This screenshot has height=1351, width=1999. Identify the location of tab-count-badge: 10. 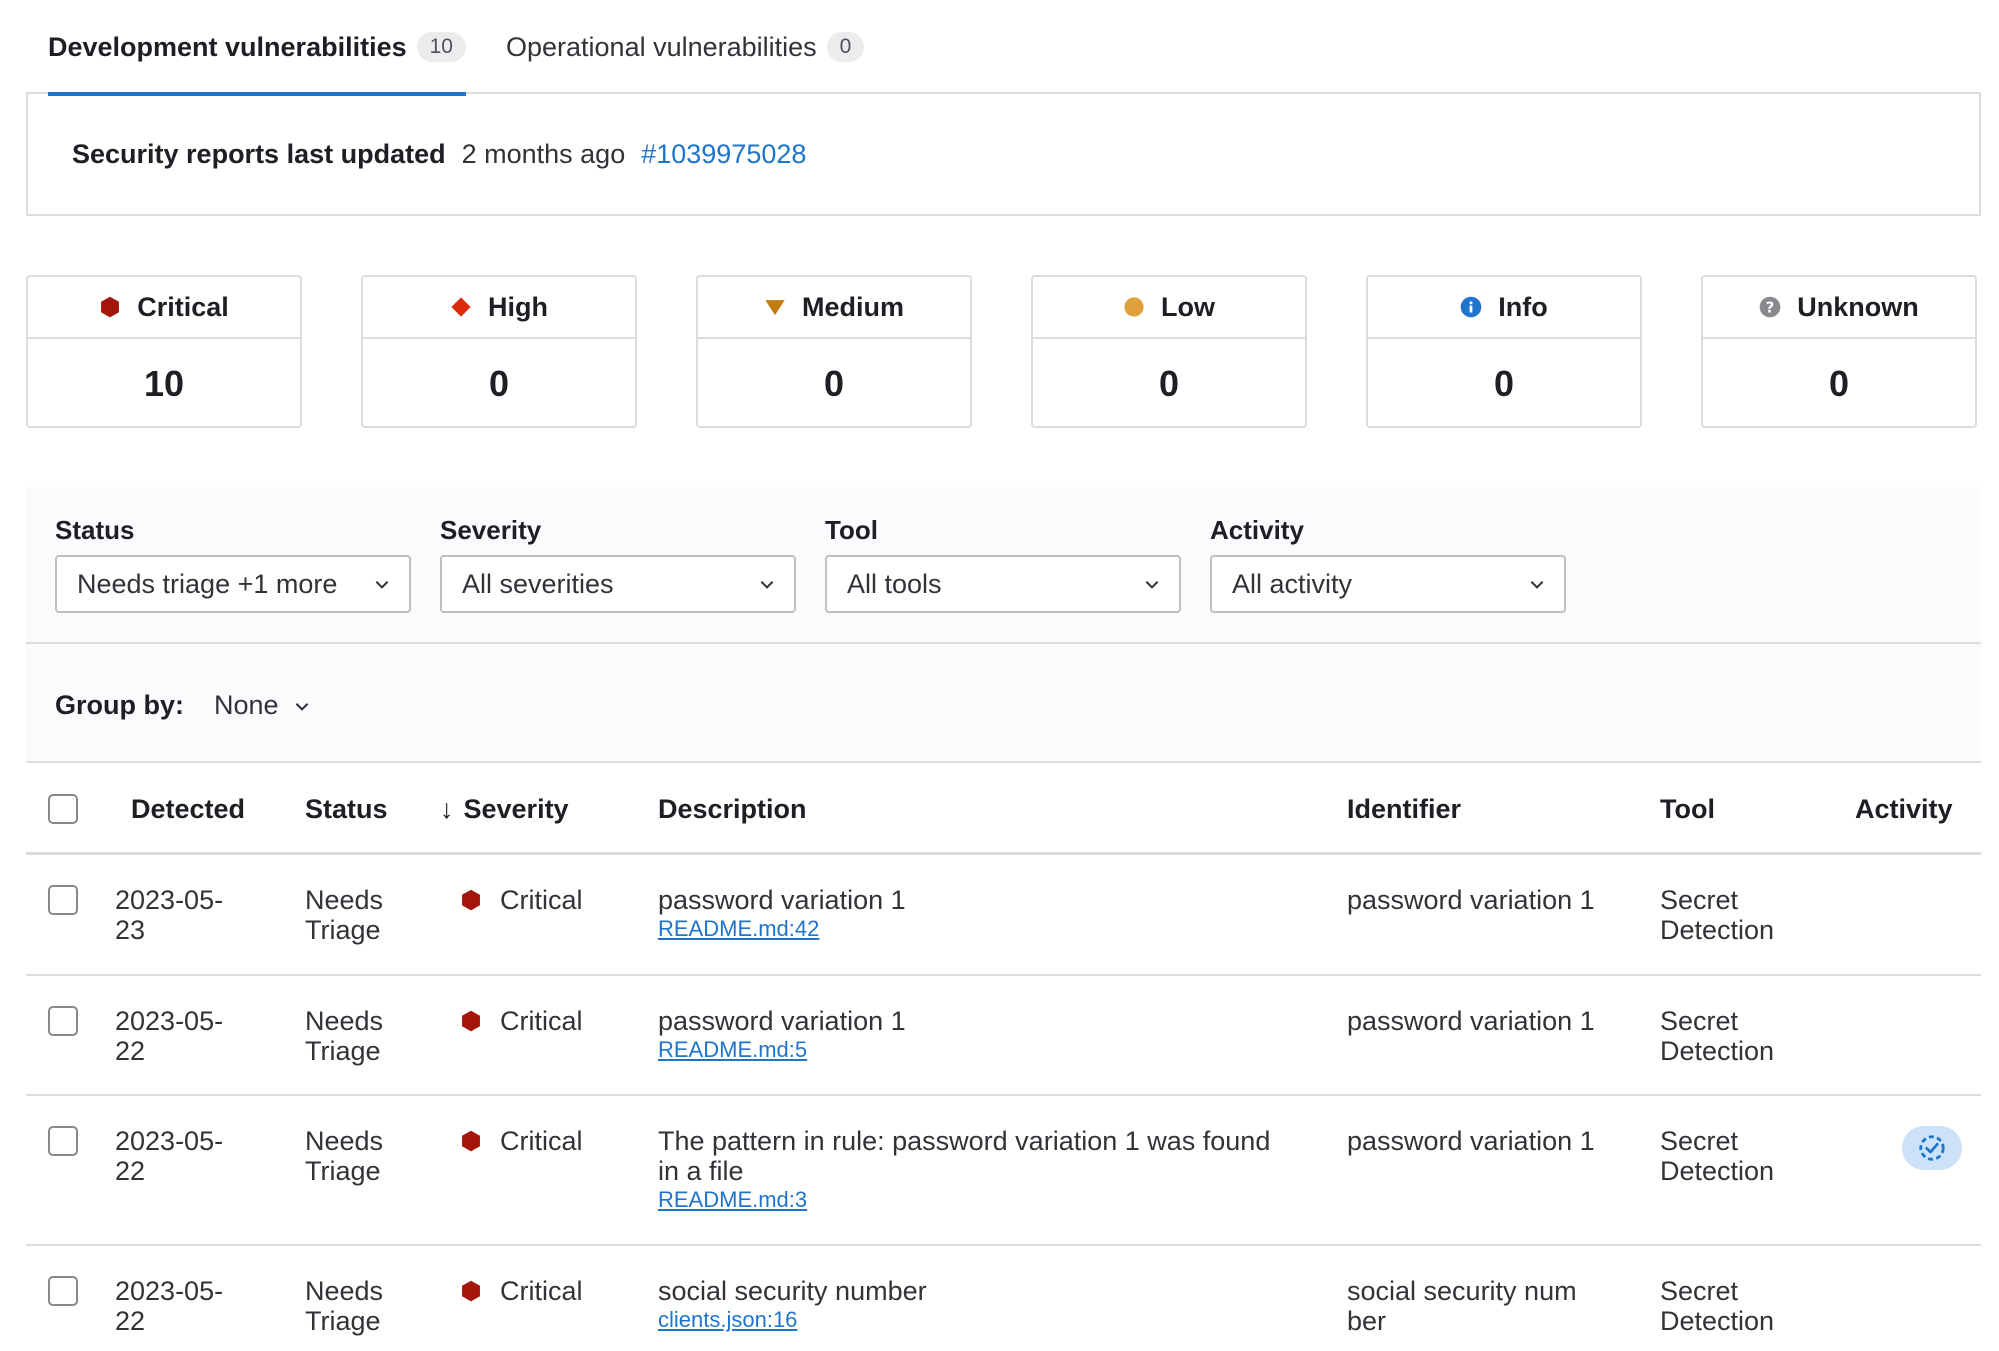
(441, 47).